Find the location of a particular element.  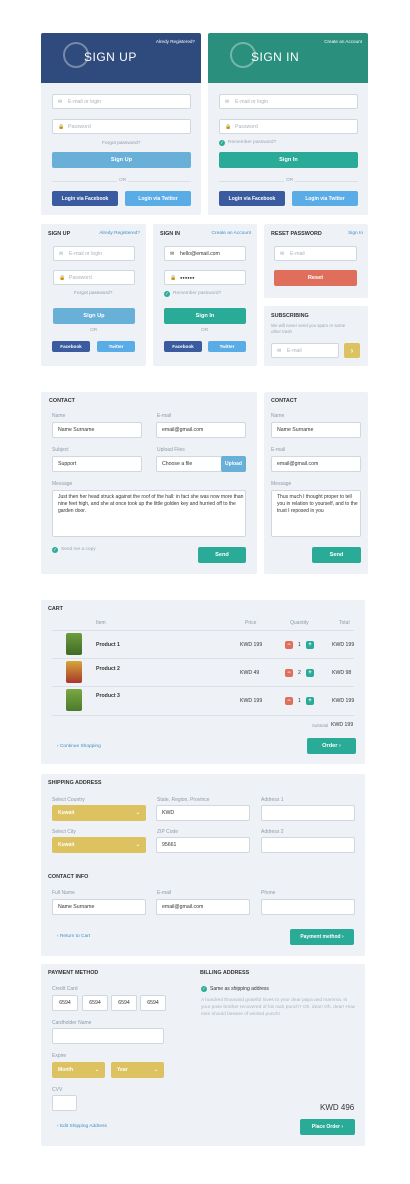

subscribe-button: › is located at coordinates (352, 350).